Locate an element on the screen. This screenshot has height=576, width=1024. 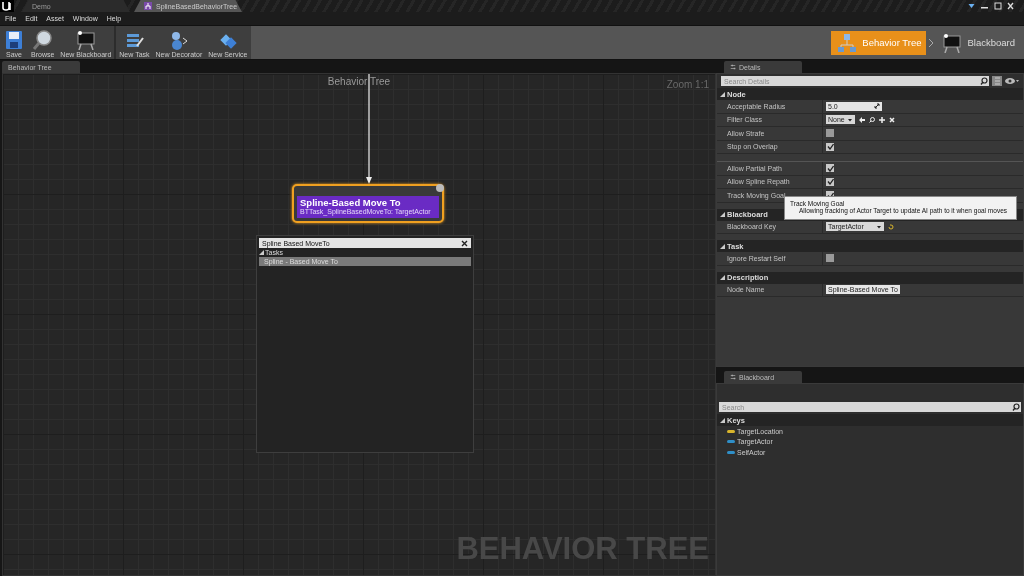
node-title: Spline-Based Move To is located at coordinates (351, 202).